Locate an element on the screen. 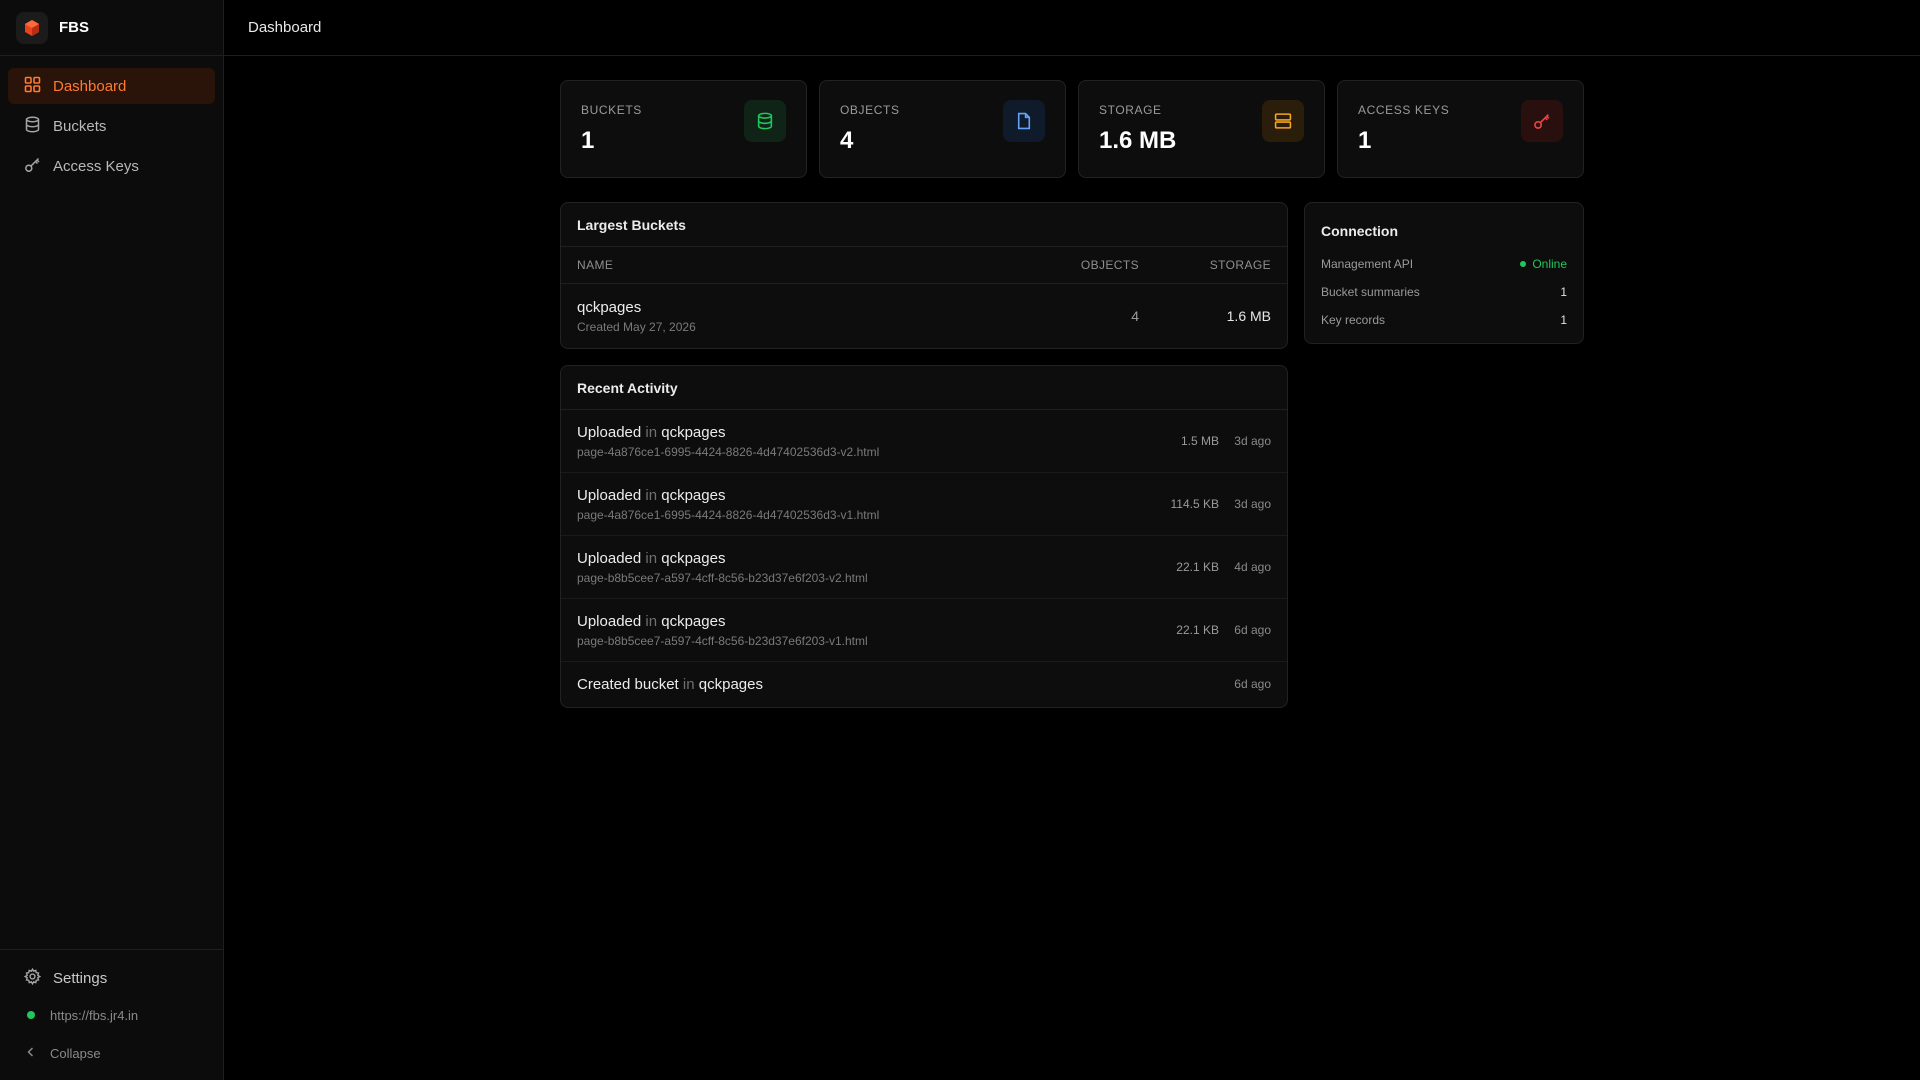  panel-header: Connection is located at coordinates (1444, 226).